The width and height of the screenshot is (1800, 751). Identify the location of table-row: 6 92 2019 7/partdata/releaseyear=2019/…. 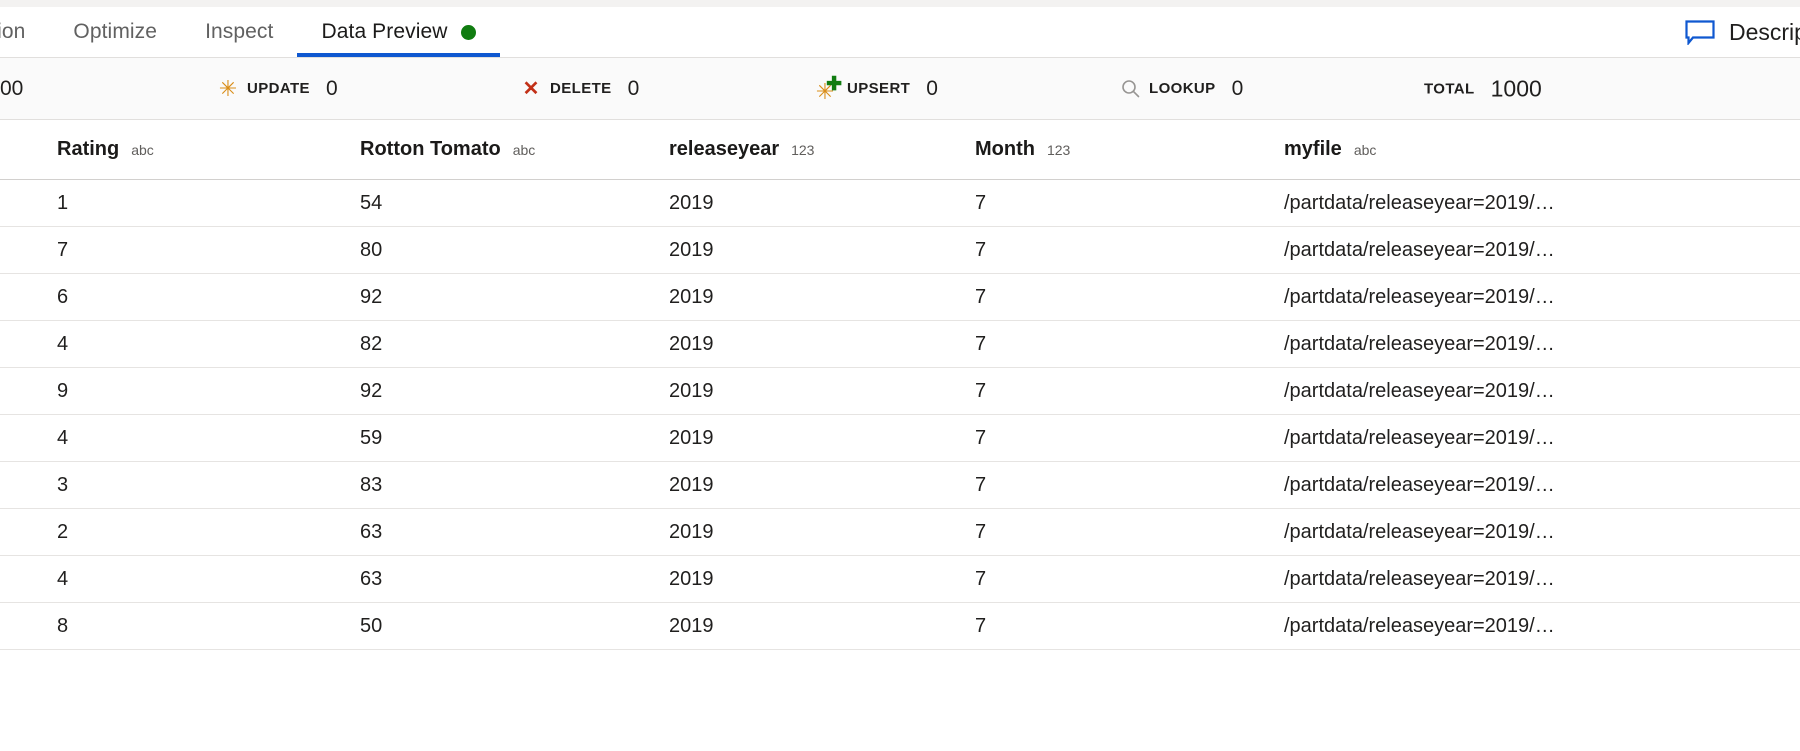
(900, 297).